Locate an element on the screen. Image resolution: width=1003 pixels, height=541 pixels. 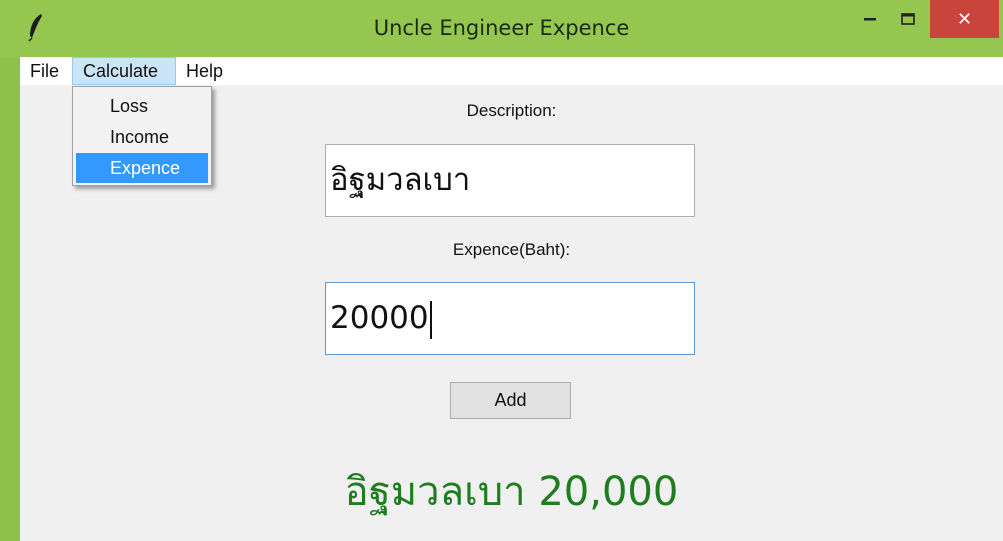
expence-label: Expence(Baht): is located at coordinates (511, 249).